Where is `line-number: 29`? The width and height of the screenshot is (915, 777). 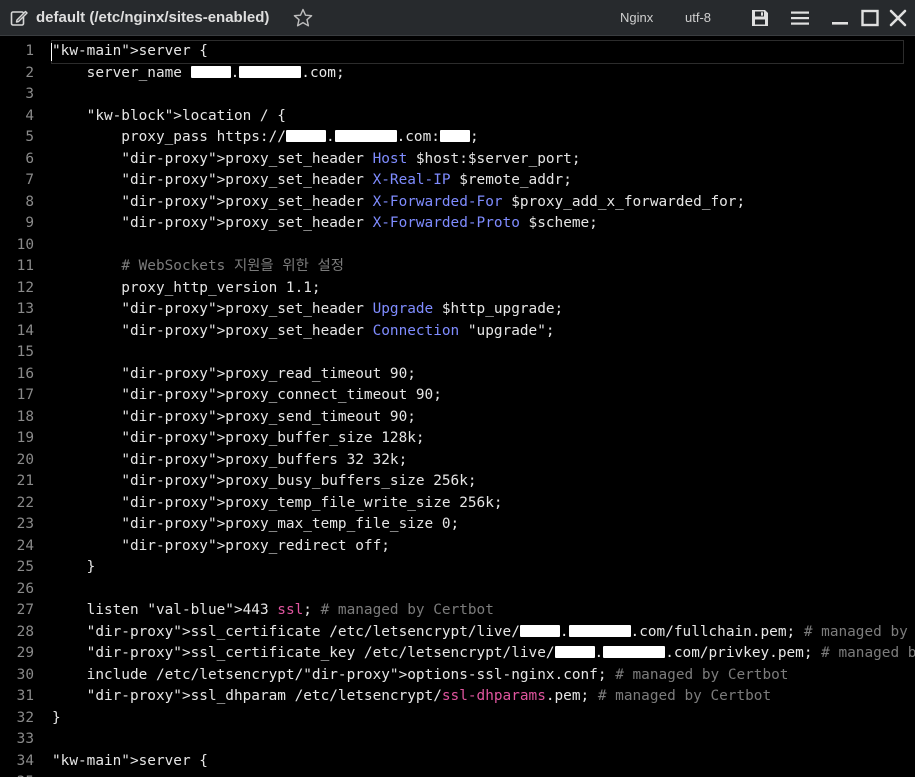 line-number: 29 is located at coordinates (25, 653).